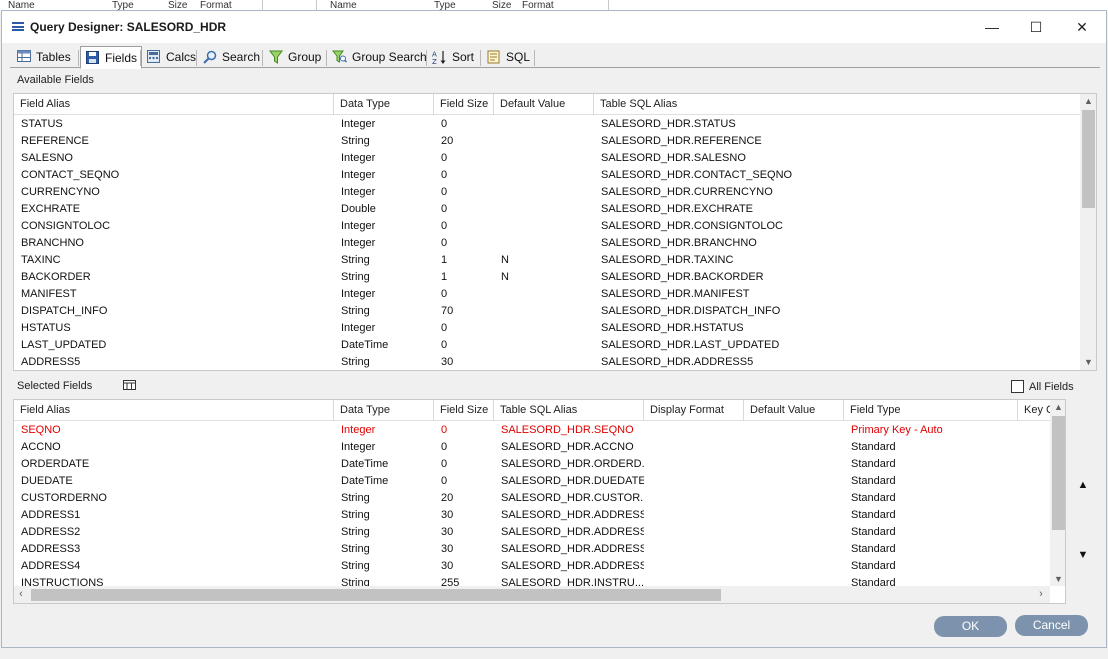  What do you see at coordinates (697, 175) in the screenshot?
I see `table-sql-alias-cell: SALESORD_HDR.CONTACT_SEQNO` at bounding box center [697, 175].